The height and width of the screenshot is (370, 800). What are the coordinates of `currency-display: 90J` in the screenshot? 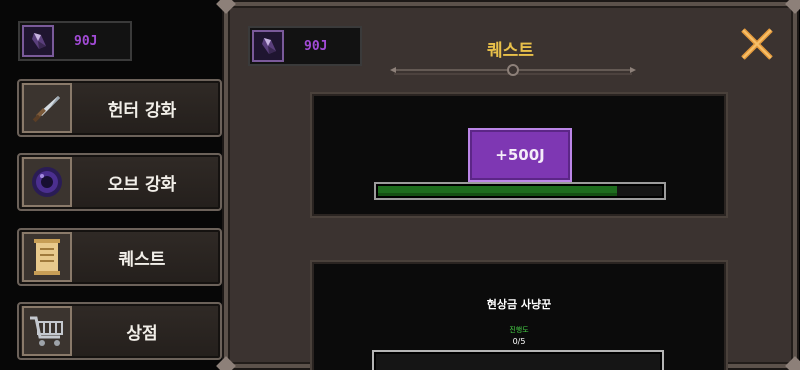 It's located at (75, 41).